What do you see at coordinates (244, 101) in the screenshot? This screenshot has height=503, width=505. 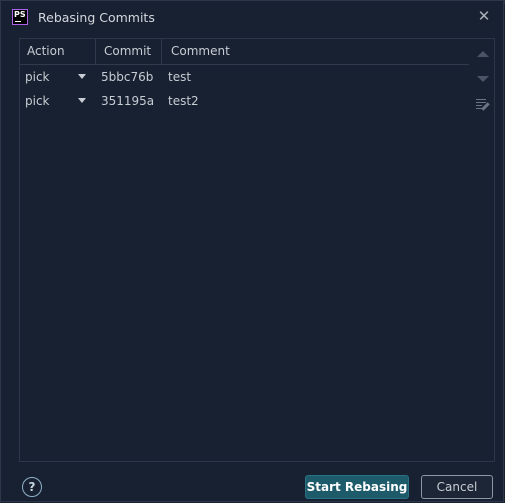 I see `table-row: pick 351195a test2` at bounding box center [244, 101].